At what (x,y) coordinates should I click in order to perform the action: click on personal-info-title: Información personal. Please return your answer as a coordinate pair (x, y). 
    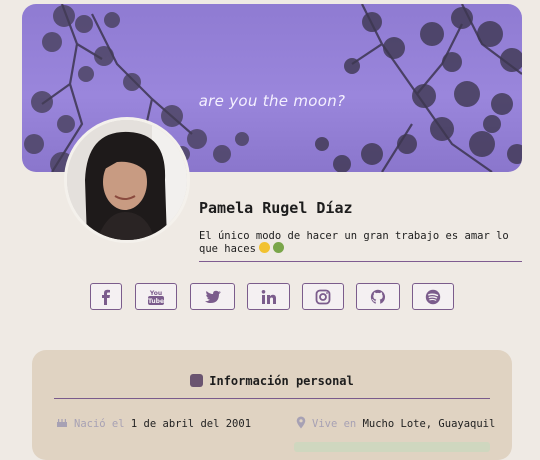
    Looking at the image, I should click on (281, 381).